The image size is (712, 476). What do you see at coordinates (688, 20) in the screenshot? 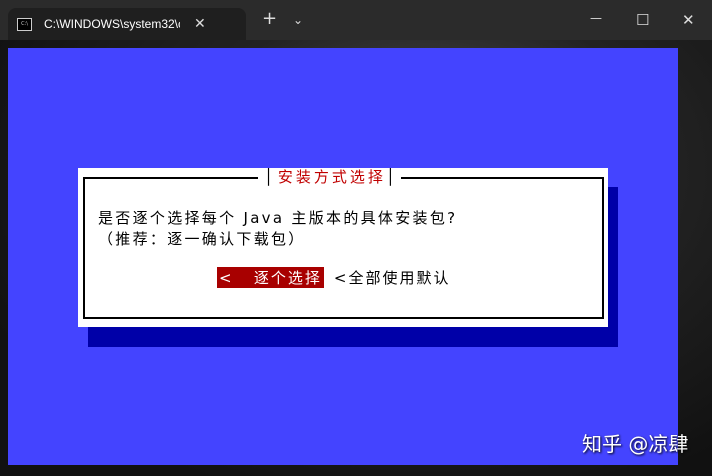
I see `close-button: ✕` at bounding box center [688, 20].